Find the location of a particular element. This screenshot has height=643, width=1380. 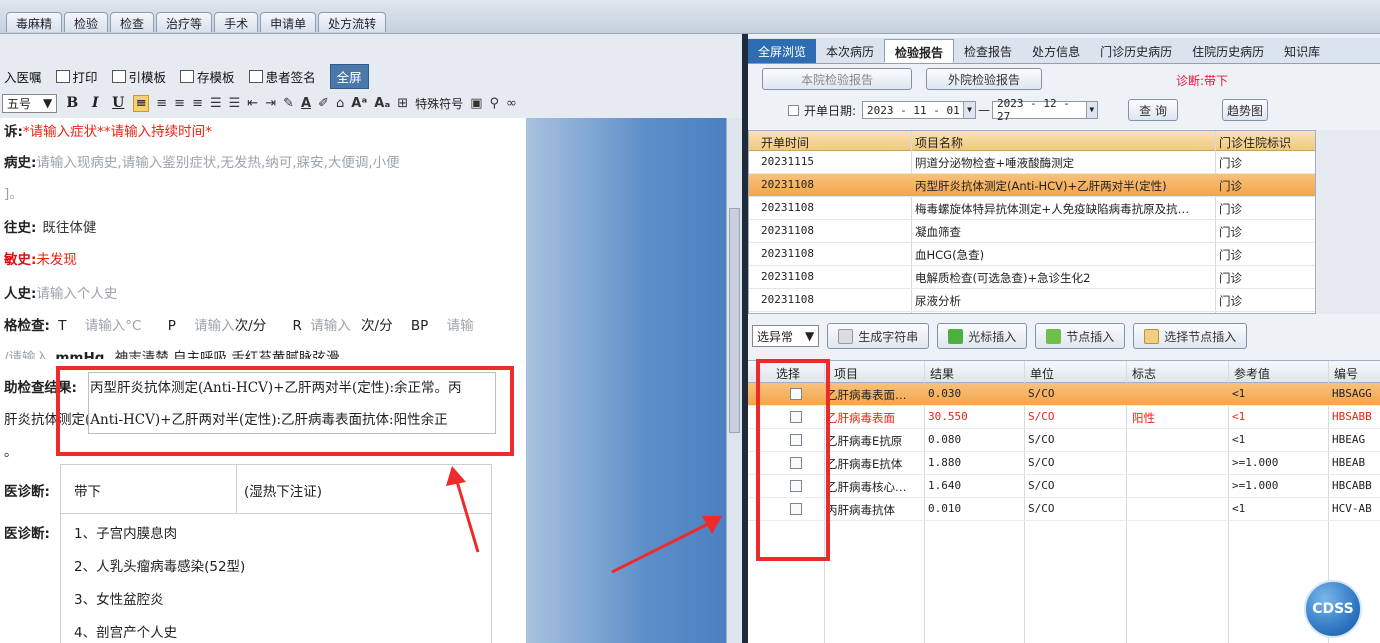

editor-scrollbar is located at coordinates (734, 380).